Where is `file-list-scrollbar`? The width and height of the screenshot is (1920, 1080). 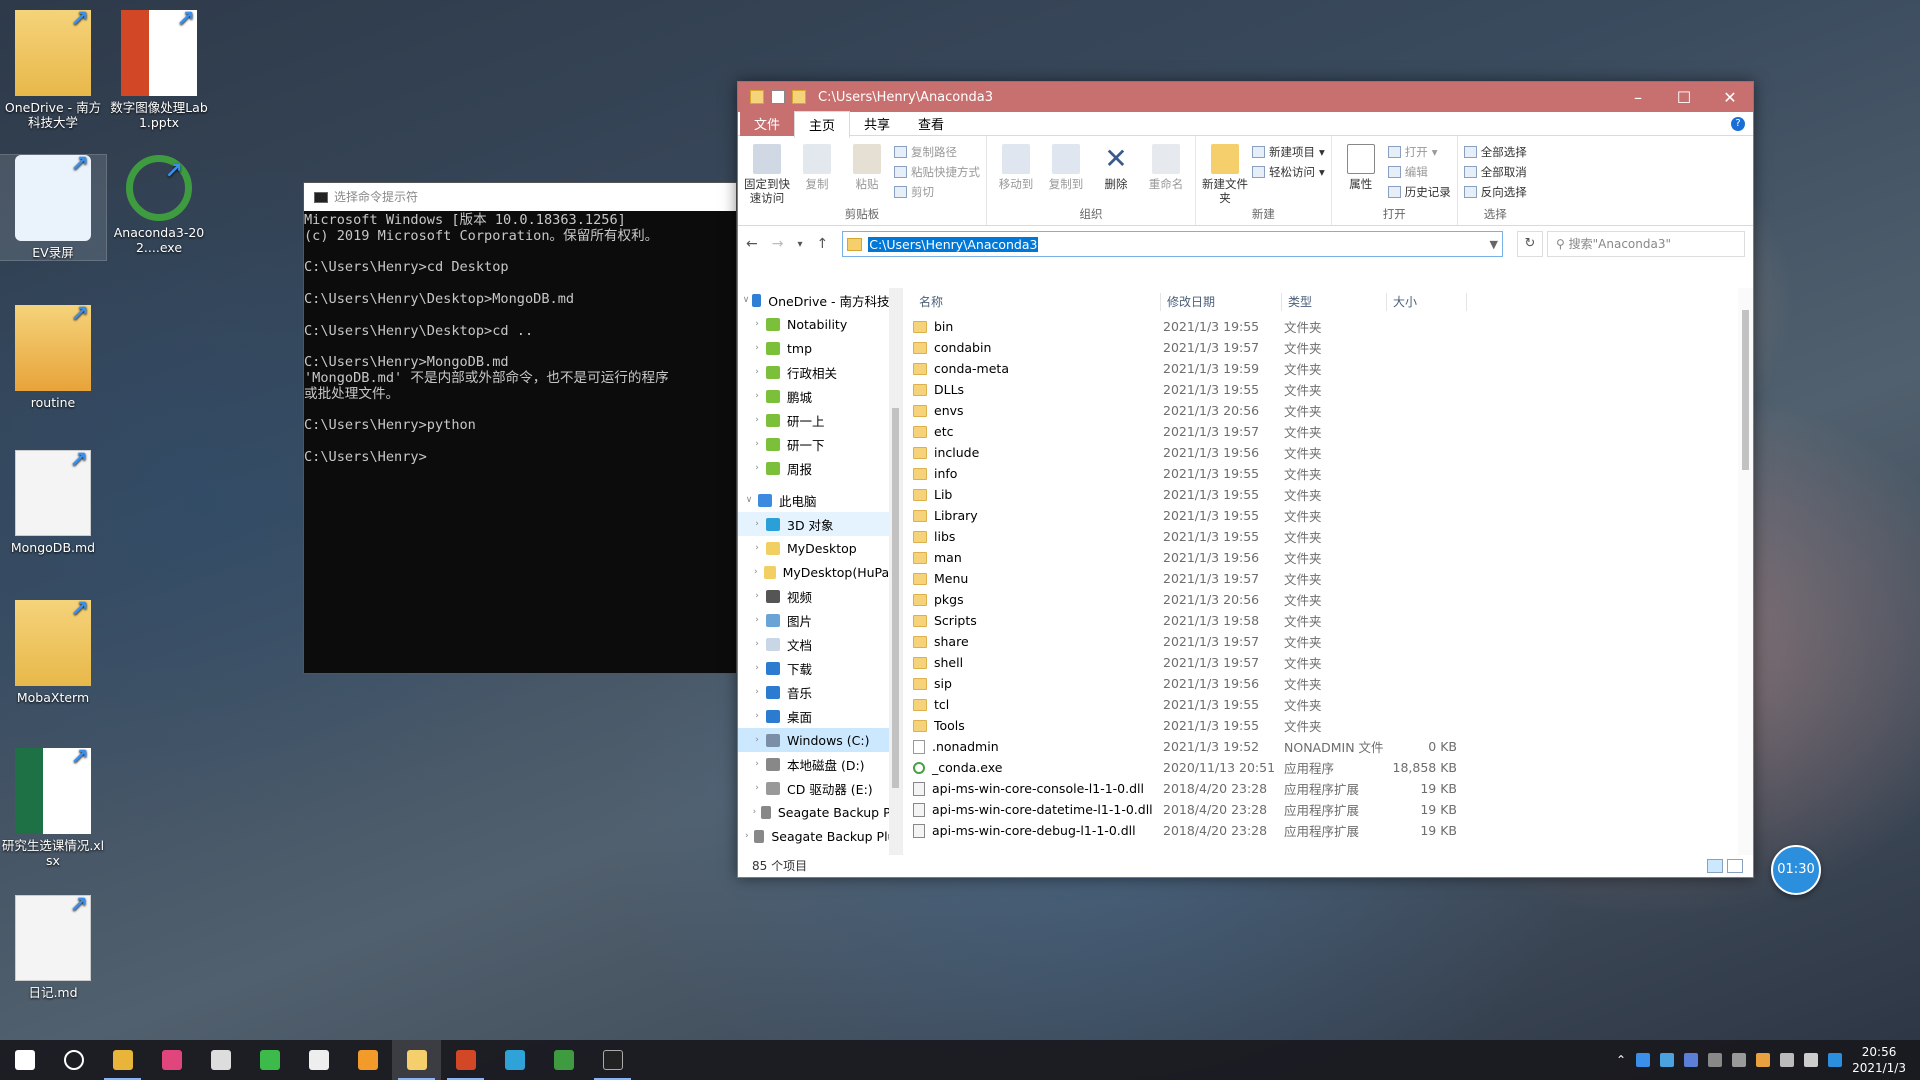
file-list-scrollbar is located at coordinates (1745, 571).